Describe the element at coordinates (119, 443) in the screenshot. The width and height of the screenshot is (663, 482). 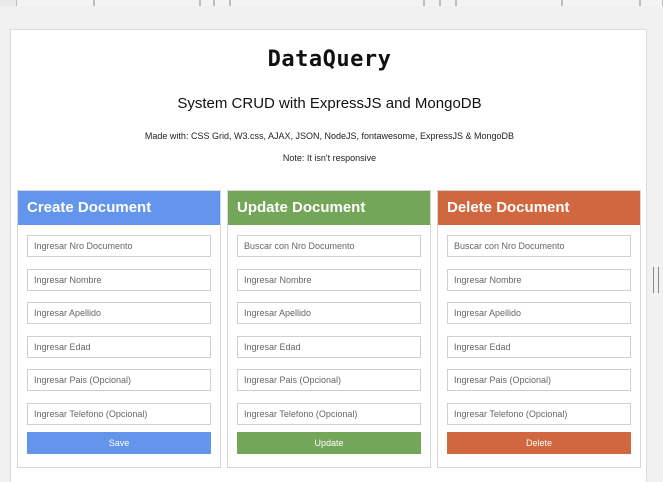
I see `save-button: Save` at that location.